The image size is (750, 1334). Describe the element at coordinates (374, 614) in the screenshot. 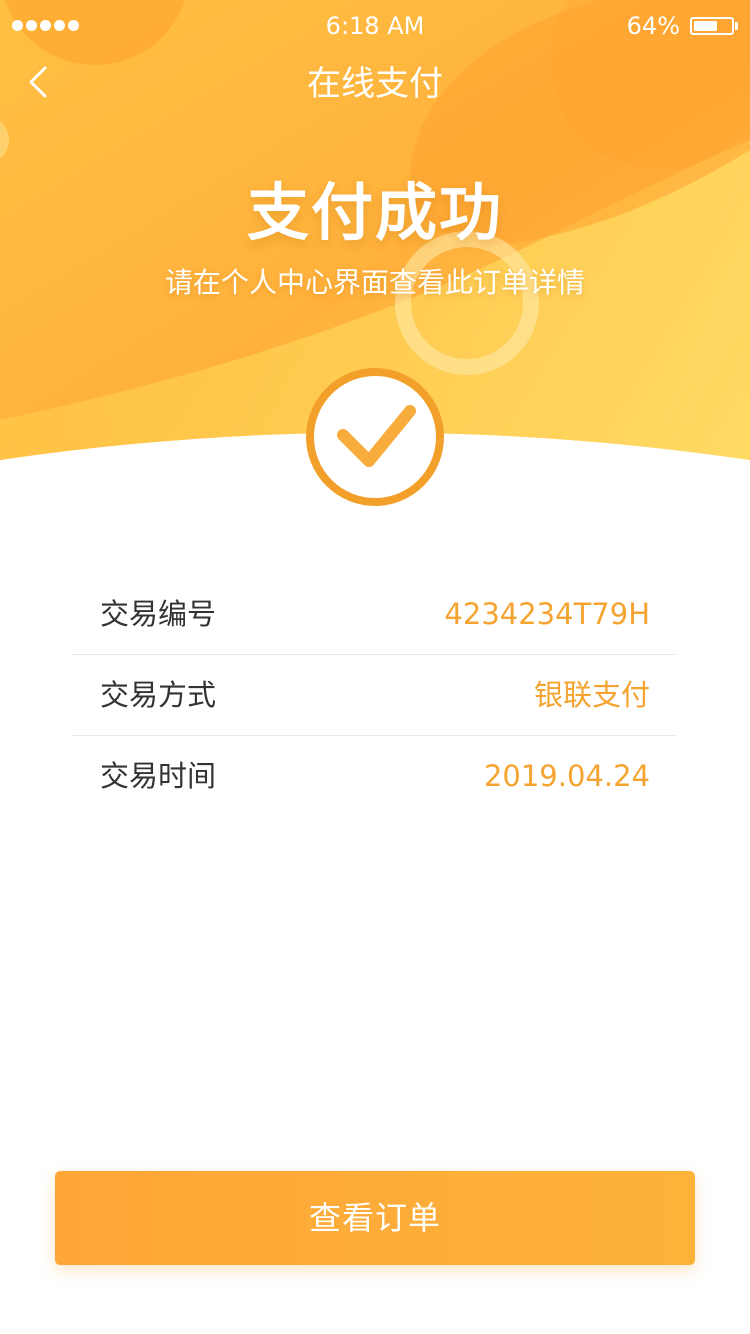

I see `detail-row-transaction-number: 交易编号 4234234T79H` at that location.